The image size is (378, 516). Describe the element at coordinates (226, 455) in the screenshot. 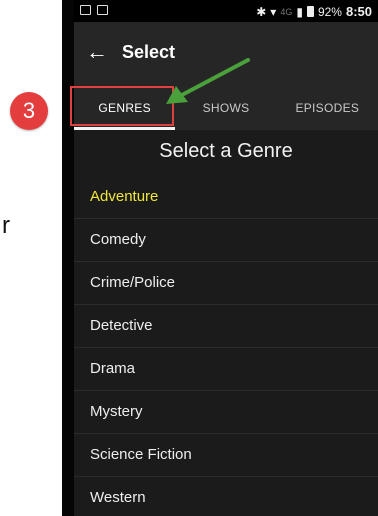

I see `genre-item-science-fiction: Science Fiction` at that location.